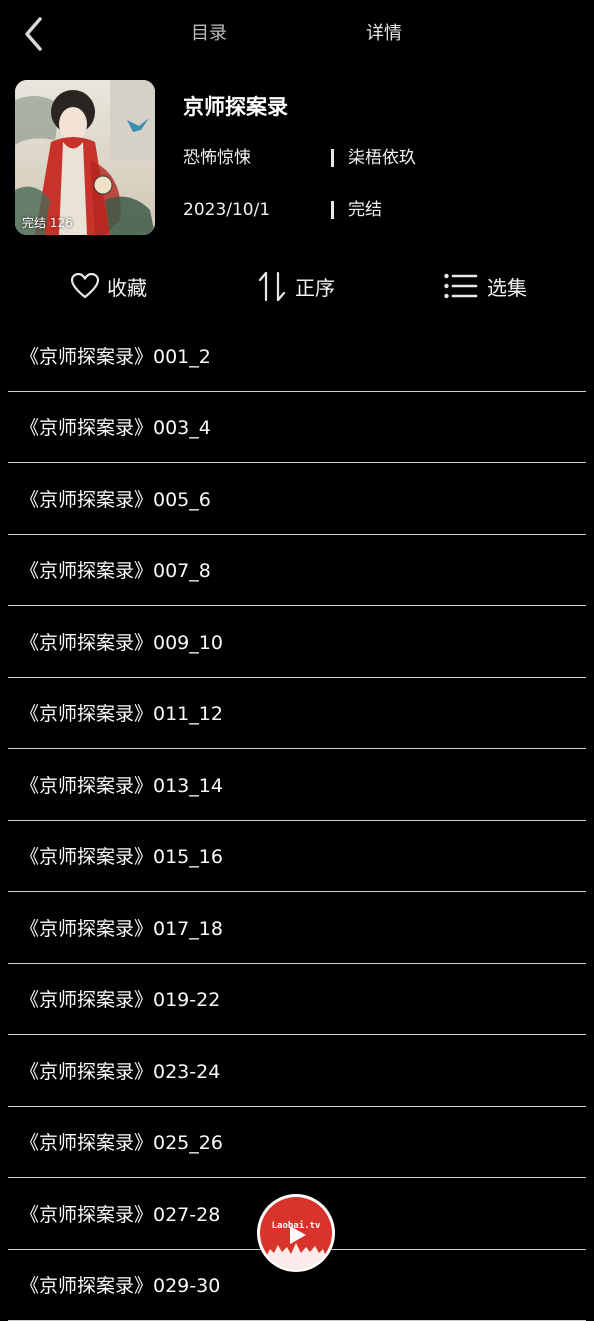 The image size is (594, 1321). I want to click on episode-title: 《京师探案录》027-28, so click(120, 1213).